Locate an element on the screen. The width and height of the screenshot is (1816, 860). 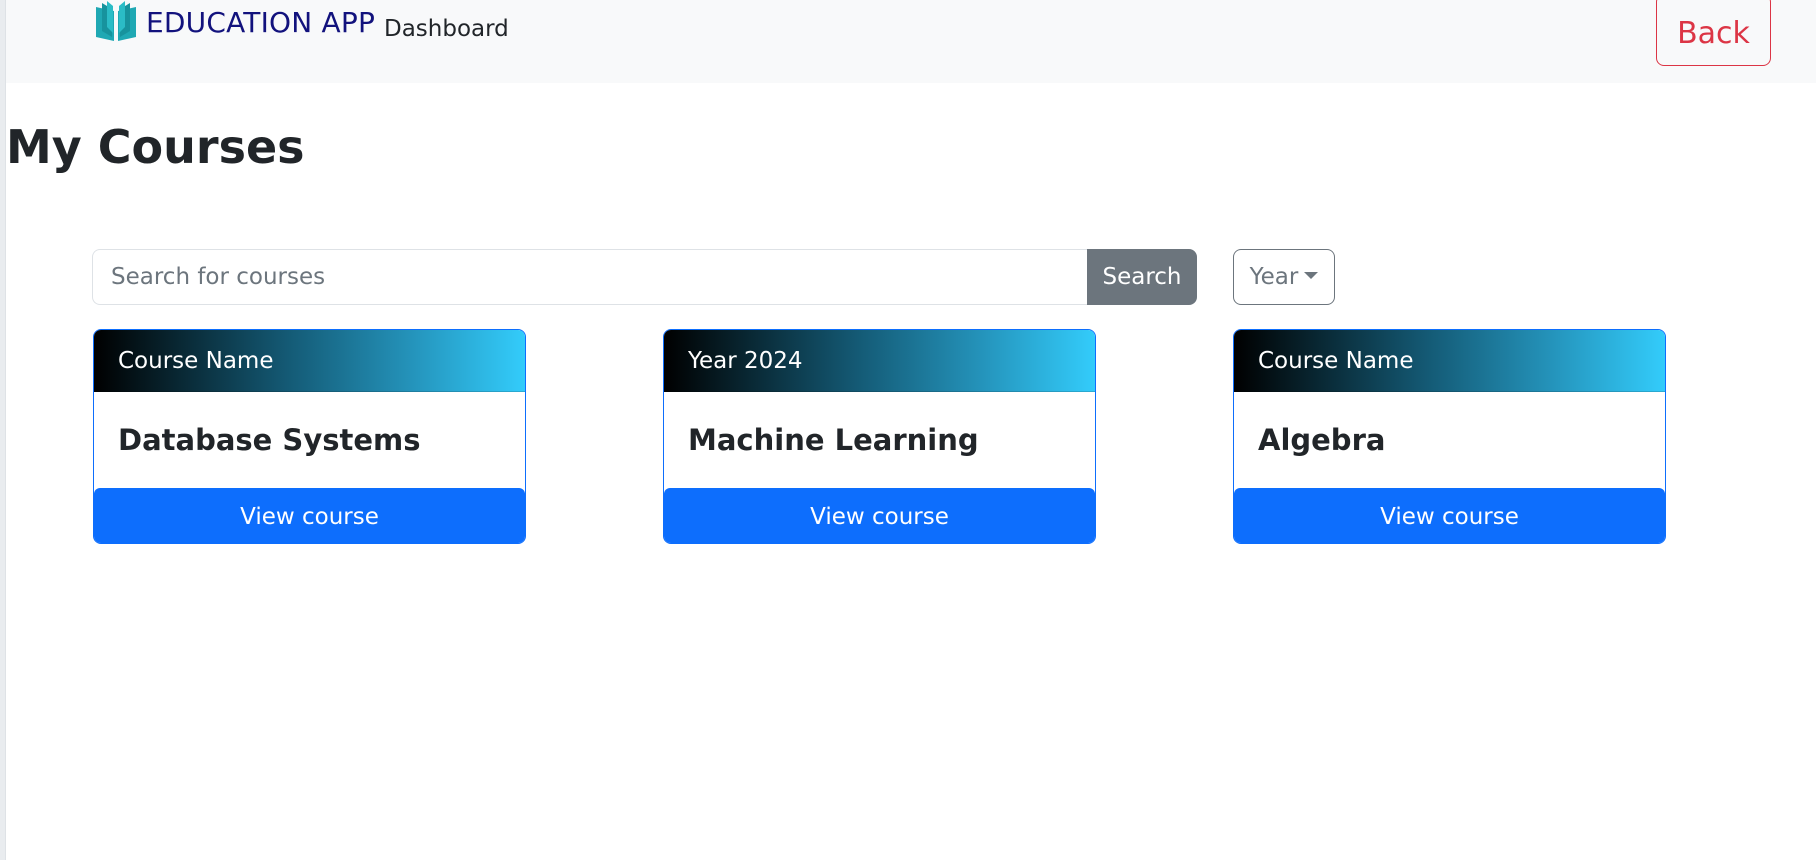
page-title: My Courses is located at coordinates (155, 147).